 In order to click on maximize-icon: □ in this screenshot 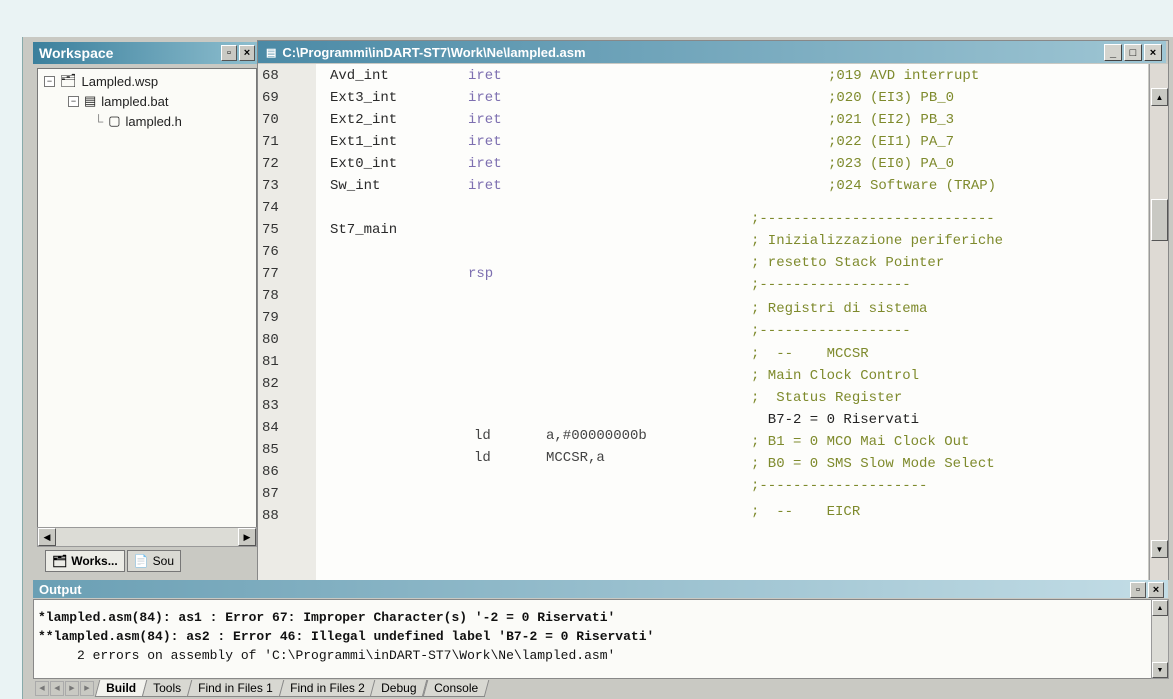, I will do `click(1133, 52)`.